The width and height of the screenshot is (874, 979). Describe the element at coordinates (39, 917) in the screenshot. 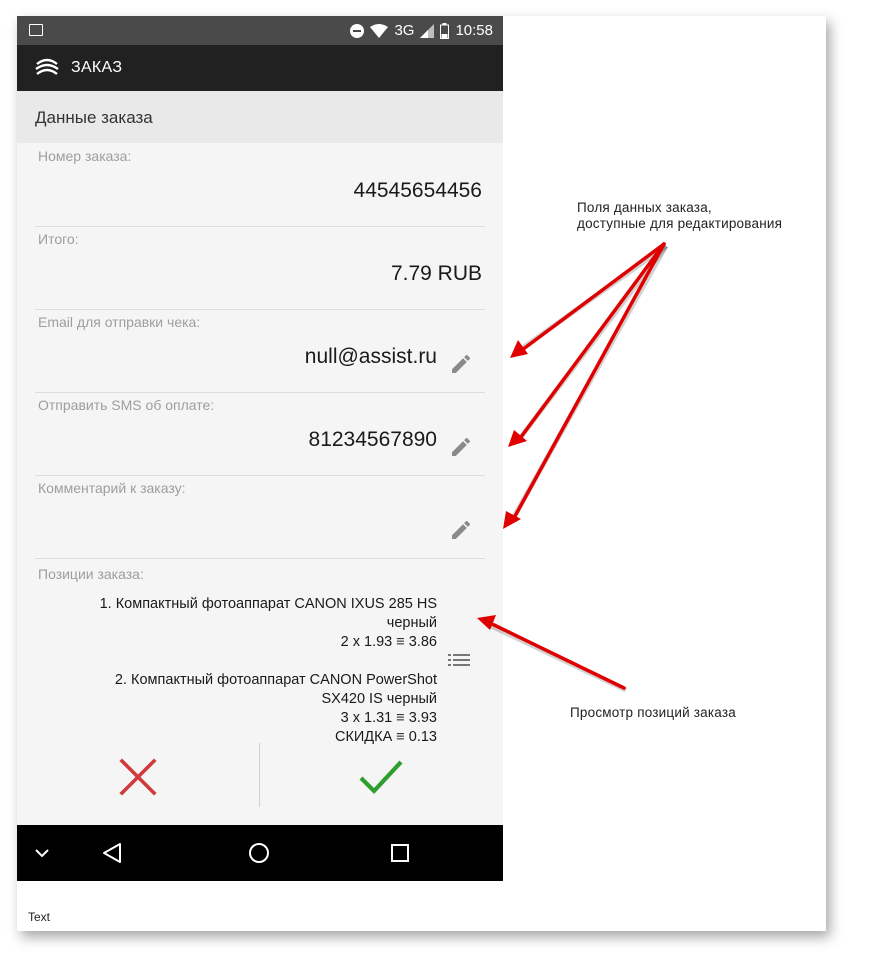

I see `footer-text: Text` at that location.